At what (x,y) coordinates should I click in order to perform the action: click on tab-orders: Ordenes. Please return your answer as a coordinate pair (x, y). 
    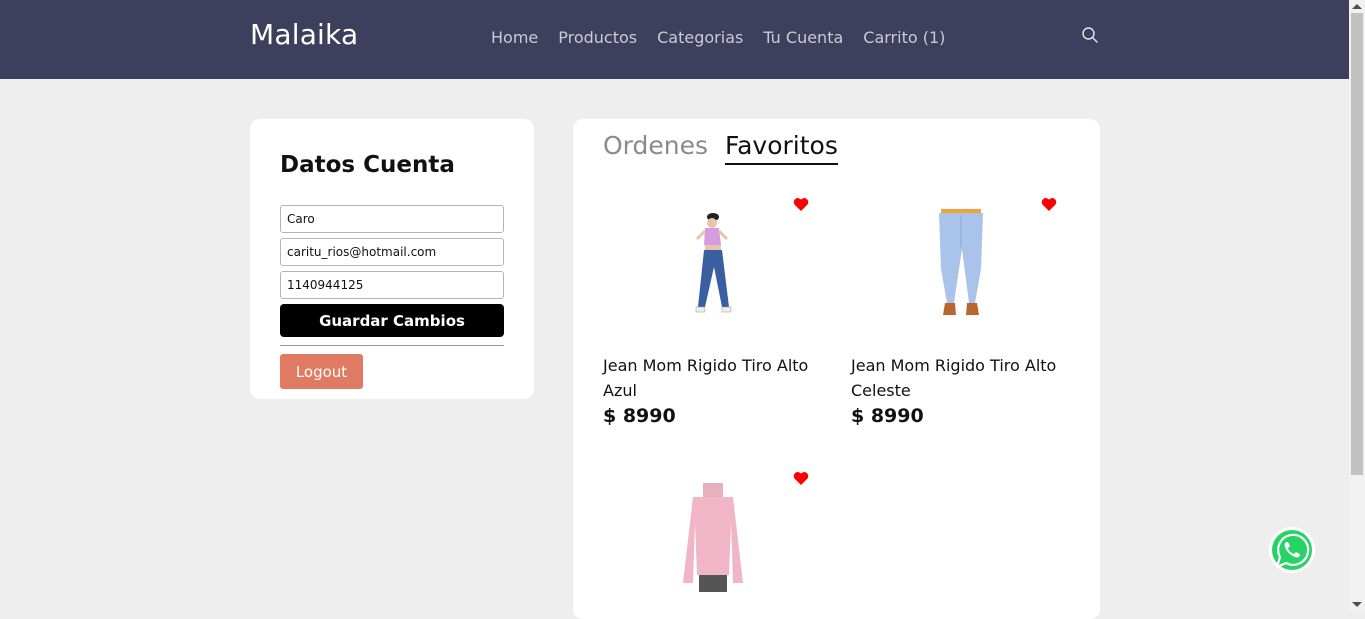
    Looking at the image, I should click on (655, 147).